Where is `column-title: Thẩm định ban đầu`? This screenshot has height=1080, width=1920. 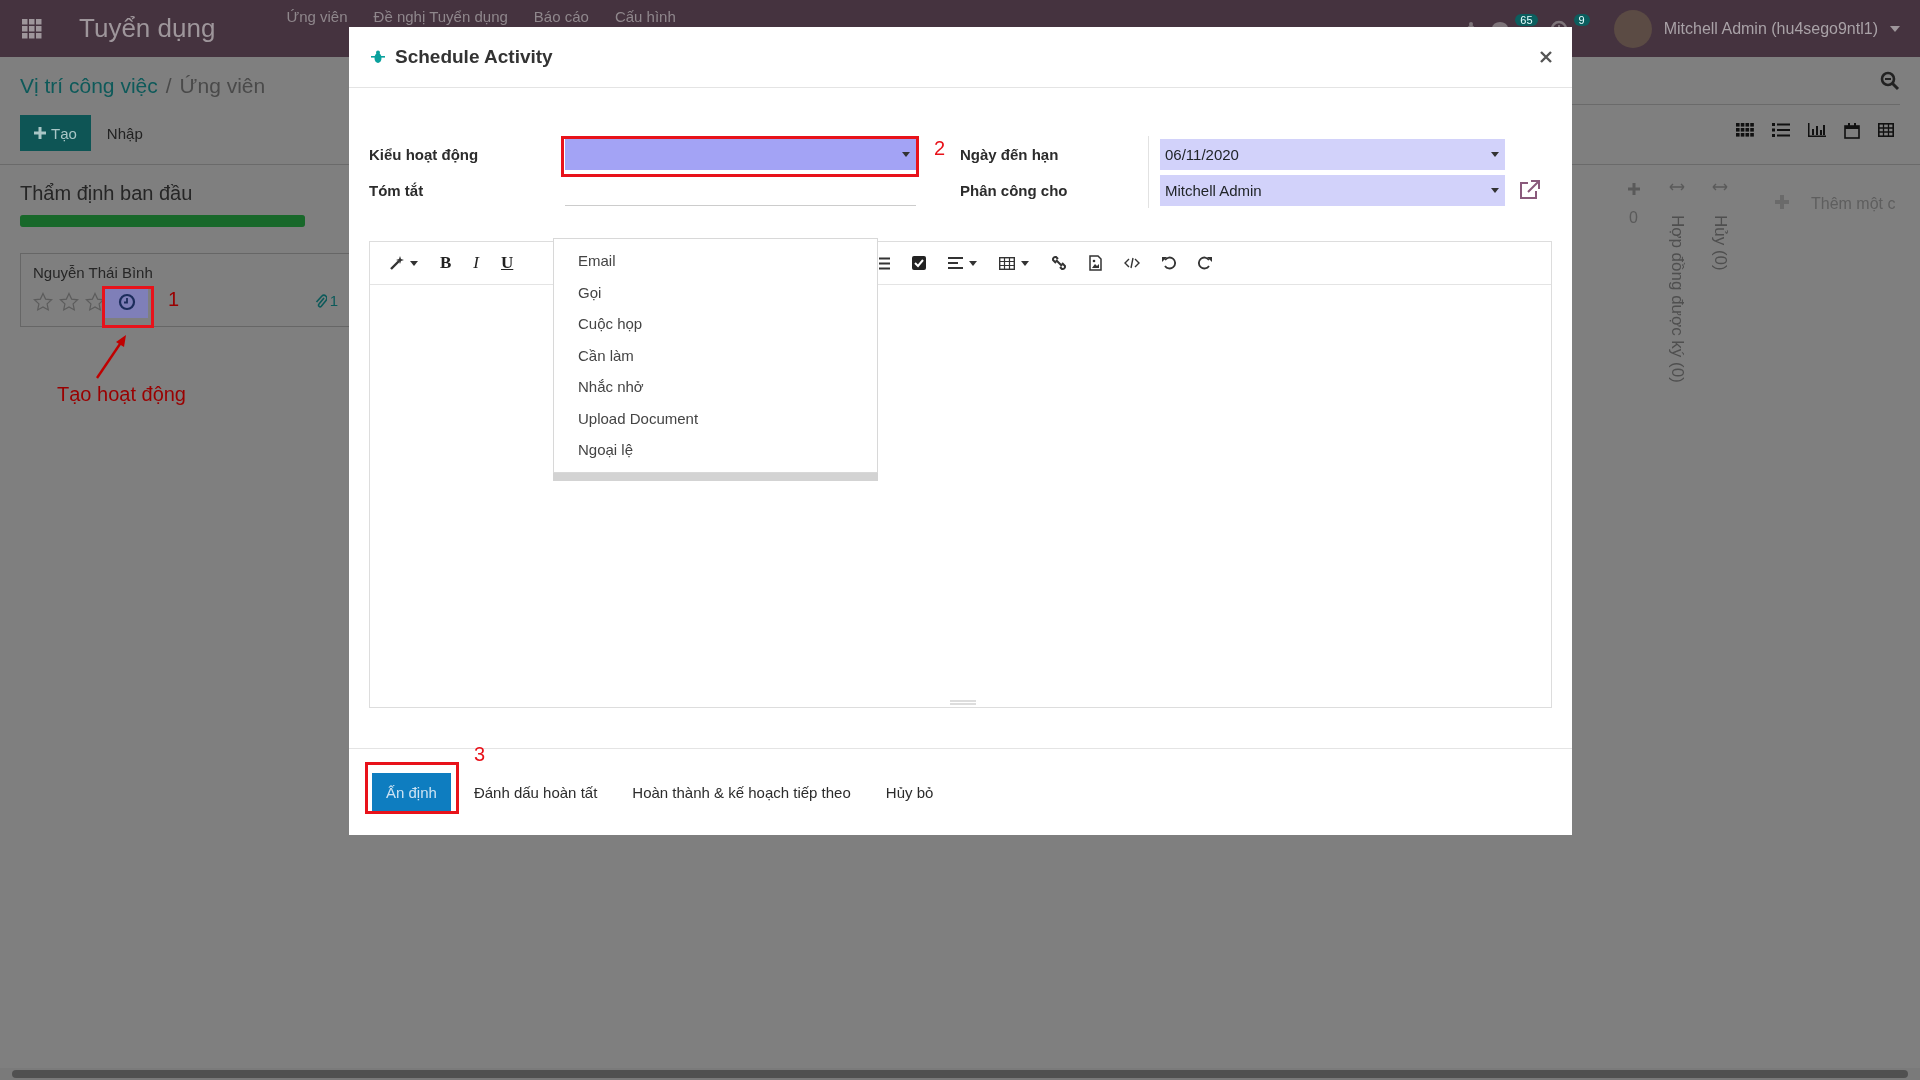 column-title: Thẩm định ban đầu is located at coordinates (107, 193).